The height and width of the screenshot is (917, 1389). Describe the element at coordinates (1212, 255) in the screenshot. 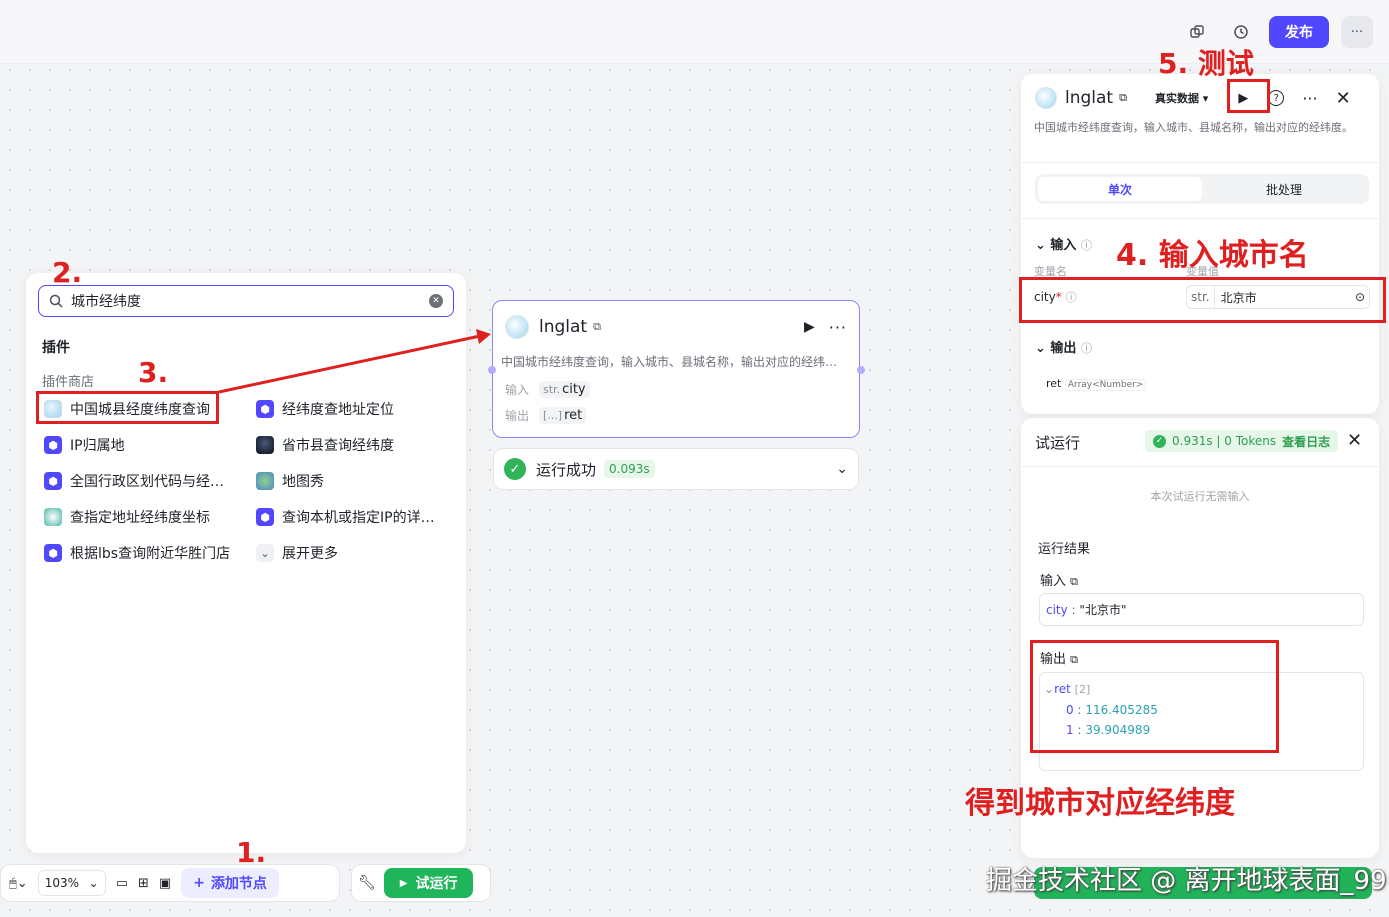

I see `annotation-step4: 4. 输入城市名` at that location.